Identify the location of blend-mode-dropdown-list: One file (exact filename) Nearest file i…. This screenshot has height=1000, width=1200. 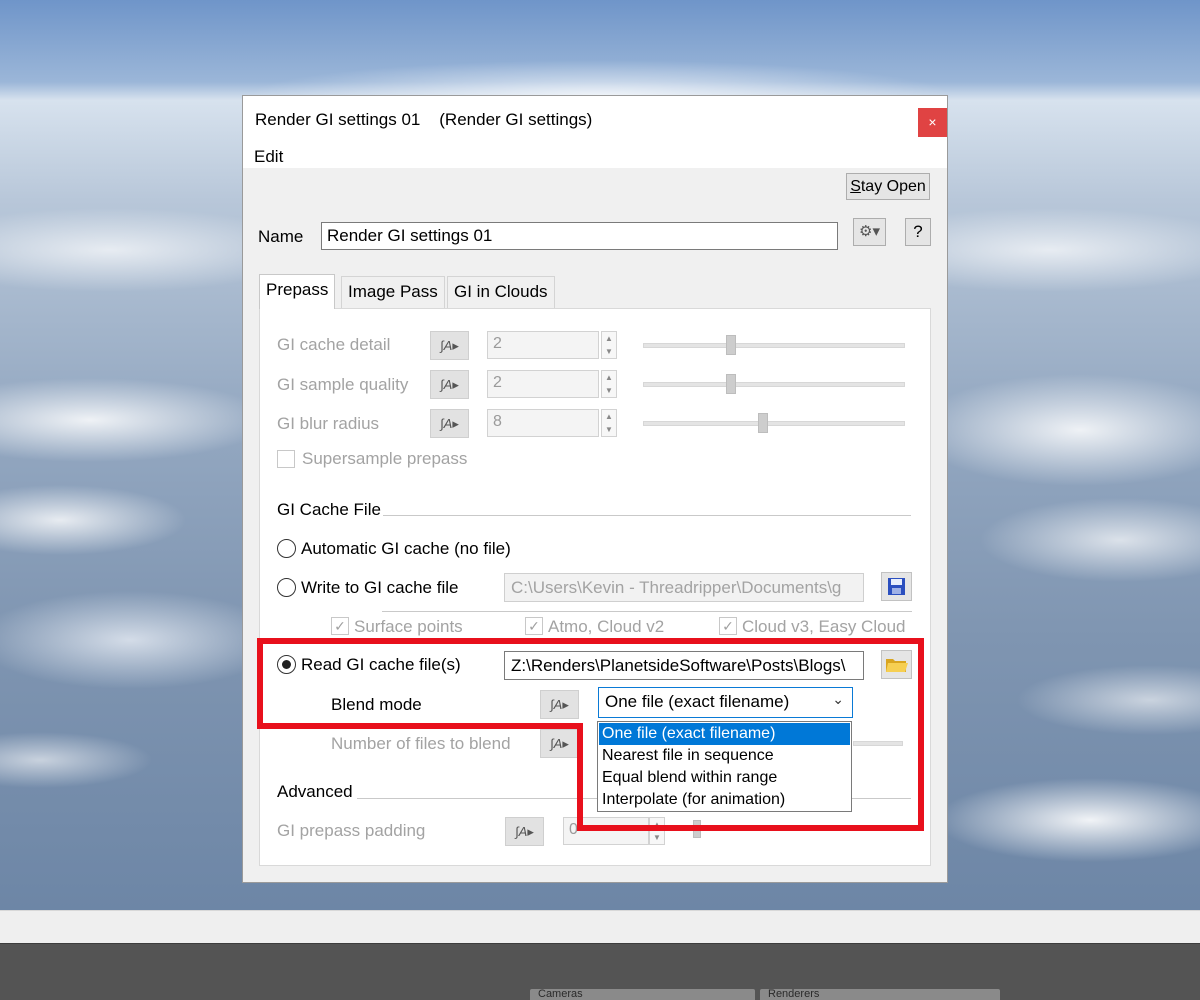
(724, 766).